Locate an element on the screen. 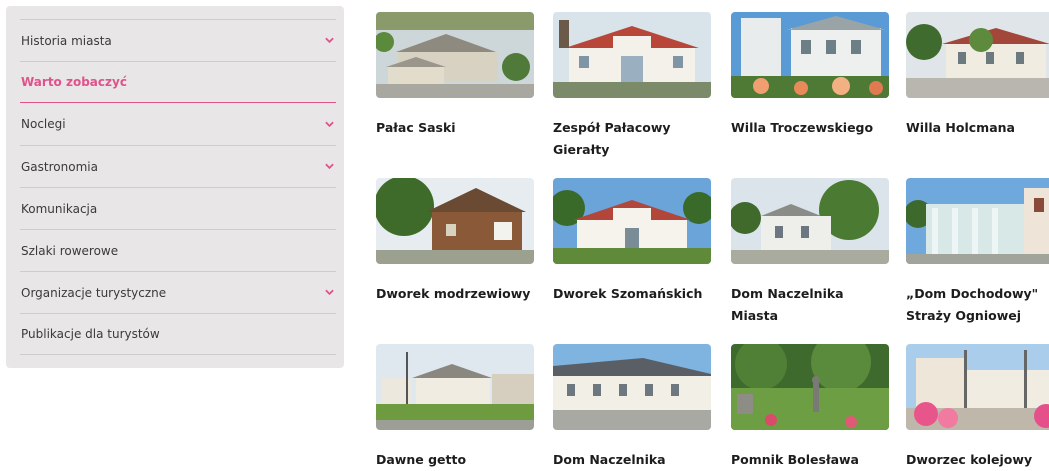 Image resolution: width=1049 pixels, height=471 pixels. attraction-card: Dworek Szomańskich is located at coordinates (632, 241).